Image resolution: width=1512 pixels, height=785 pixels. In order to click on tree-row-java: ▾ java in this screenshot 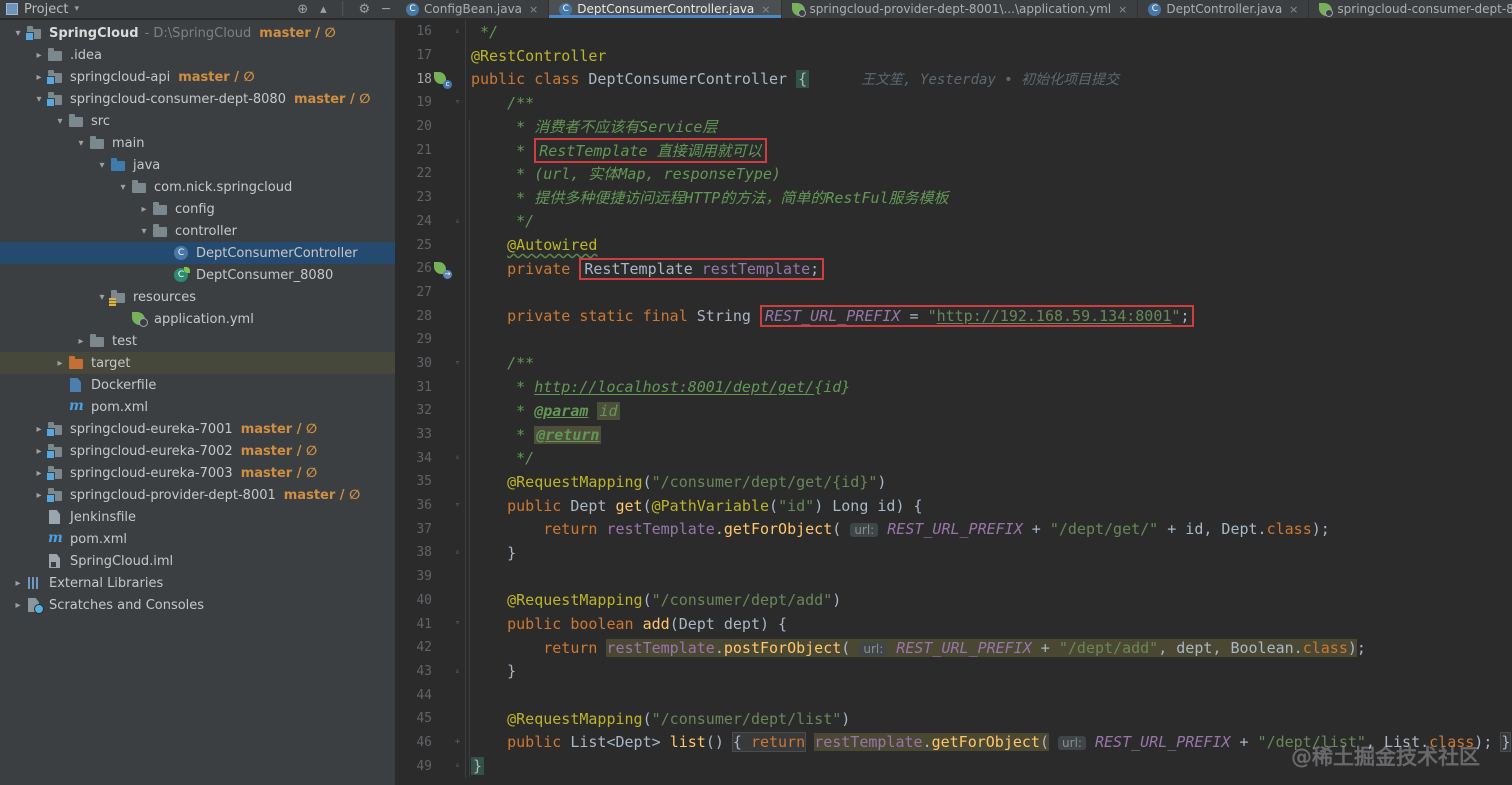, I will do `click(197, 165)`.